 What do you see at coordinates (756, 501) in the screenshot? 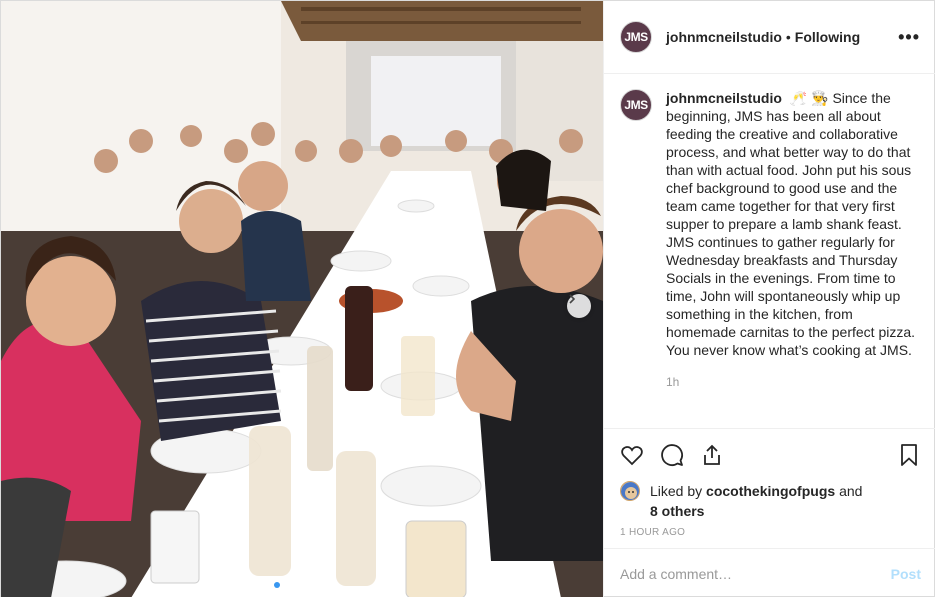
I see `likes-text: Liked by cocothekingofpugs and 8 others` at bounding box center [756, 501].